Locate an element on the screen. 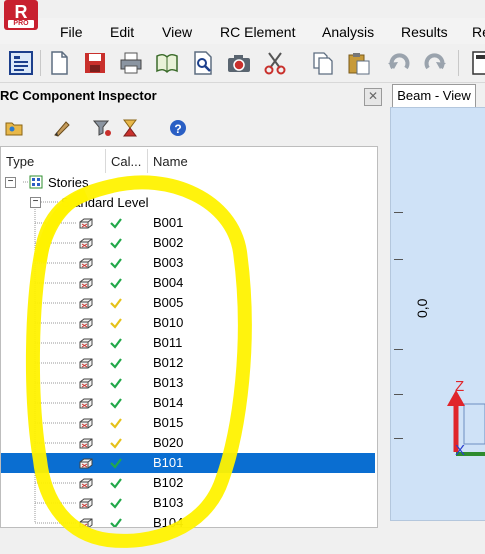 The width and height of the screenshot is (485, 554). tree-row-beam: B101 is located at coordinates (188, 463).